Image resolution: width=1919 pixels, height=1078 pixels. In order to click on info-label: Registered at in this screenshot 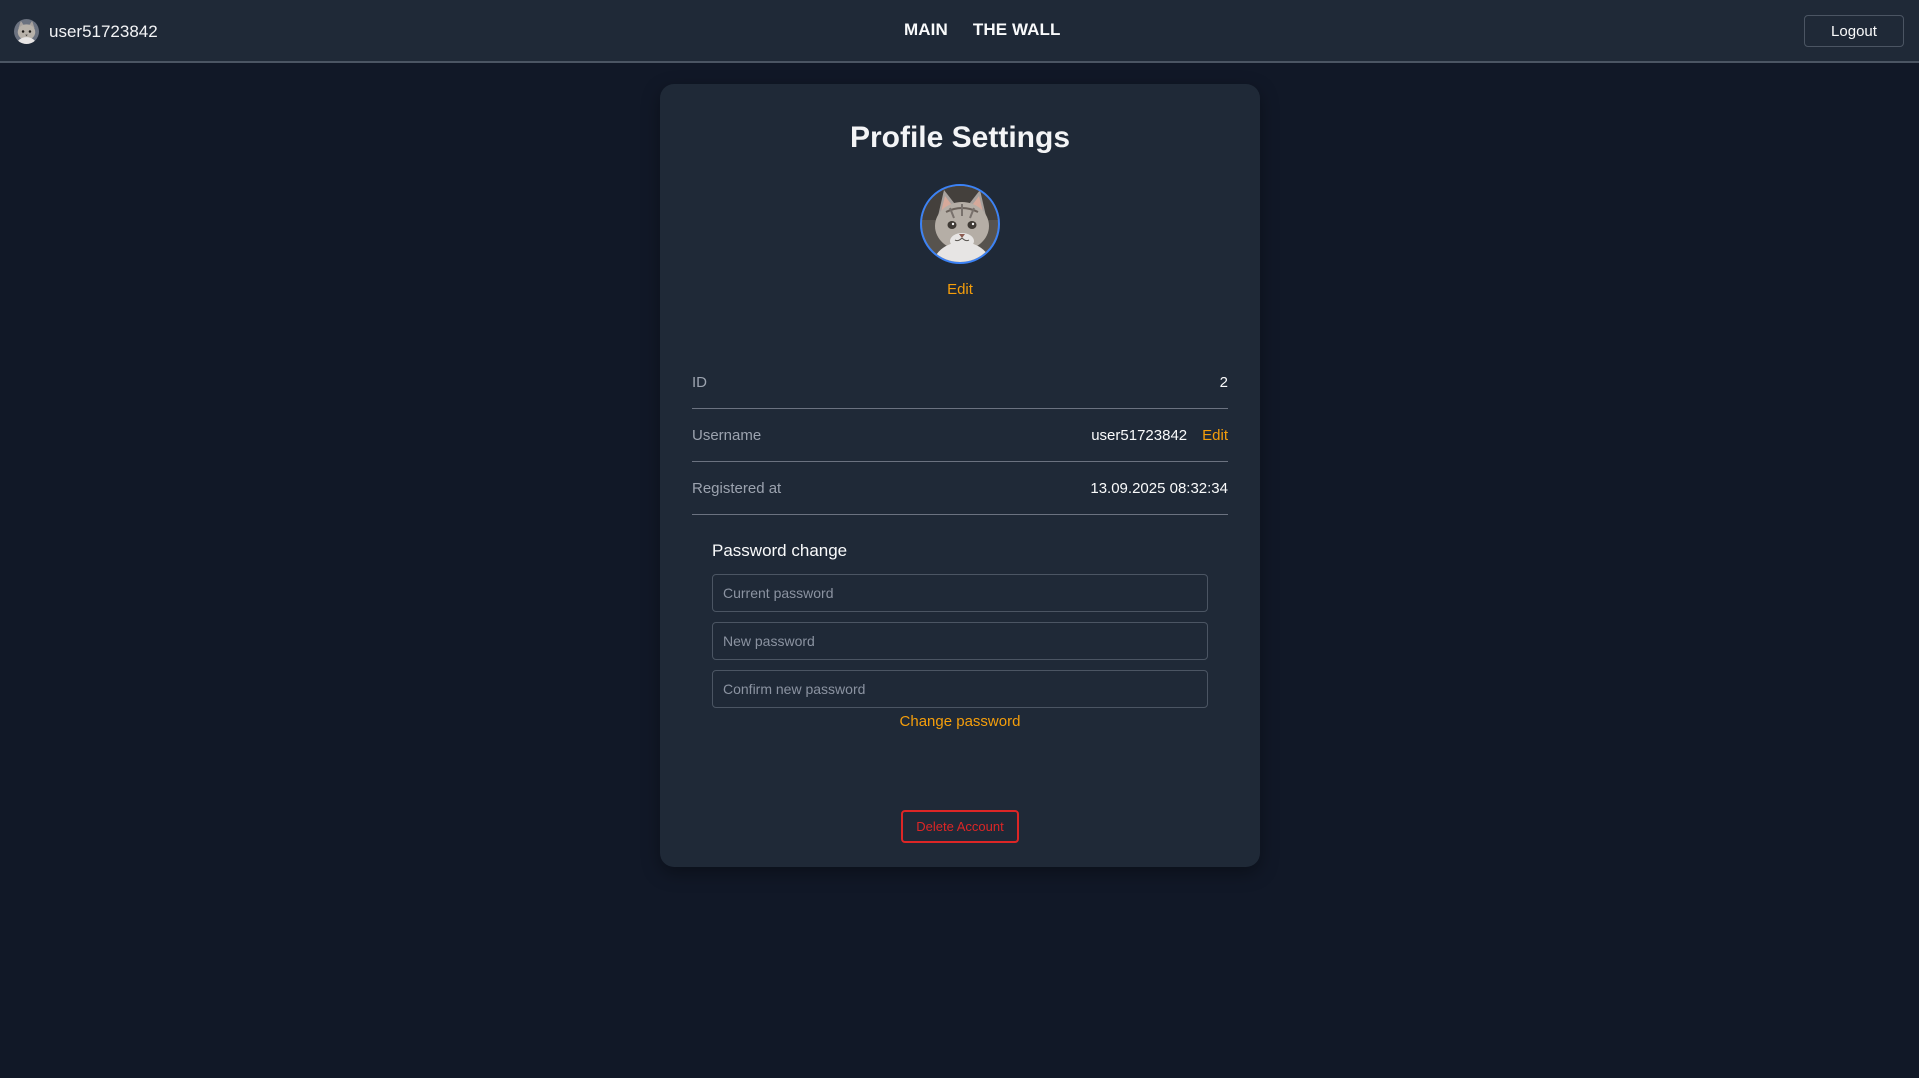, I will do `click(737, 488)`.